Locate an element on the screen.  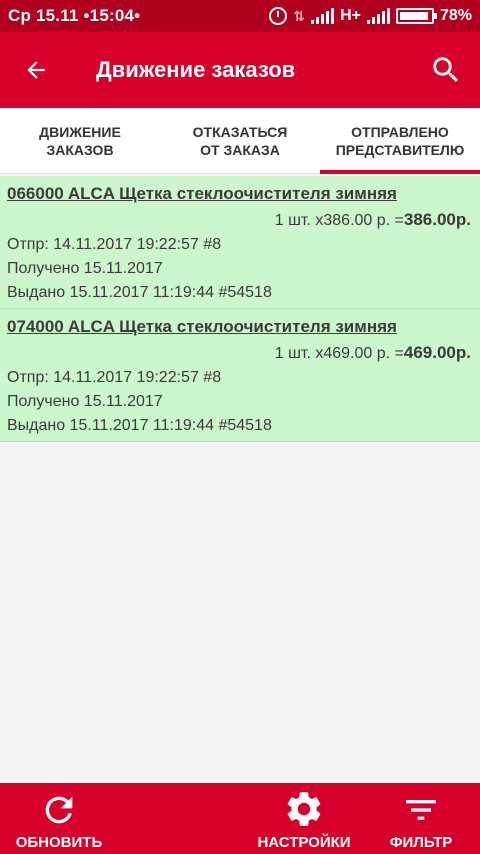
status-icons: ⇅ H+ 78% is located at coordinates (370, 16).